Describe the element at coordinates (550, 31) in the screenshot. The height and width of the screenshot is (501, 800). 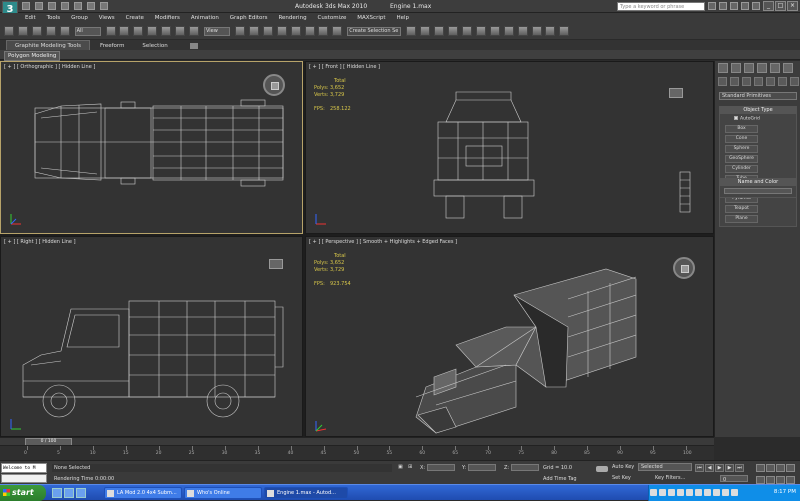
I see `render-iterative-icon` at that location.